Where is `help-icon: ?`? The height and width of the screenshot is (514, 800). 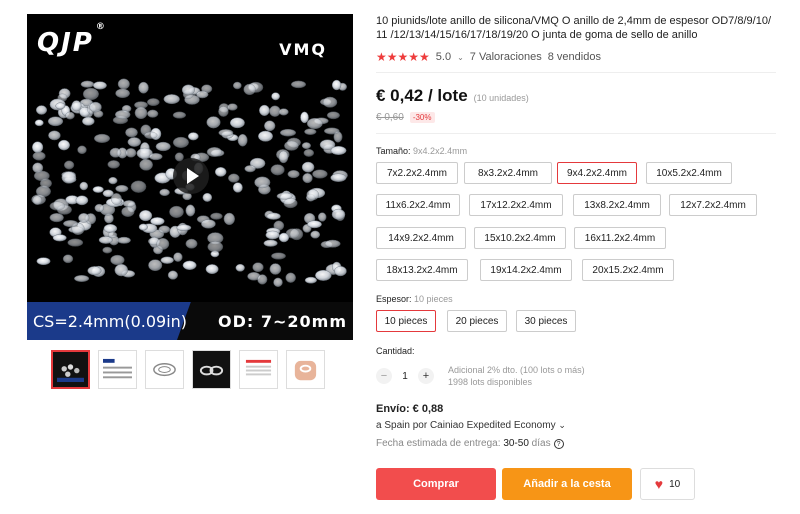
help-icon: ? is located at coordinates (558, 444).